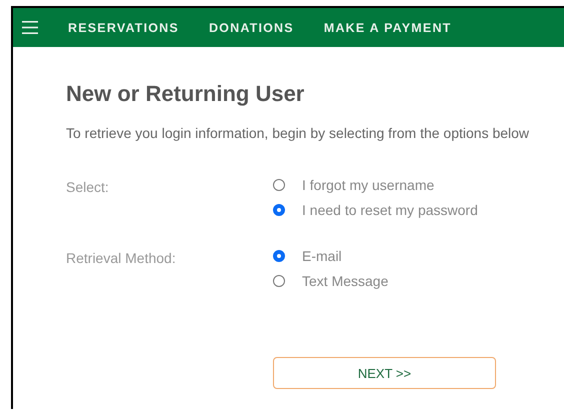 This screenshot has height=411, width=564. What do you see at coordinates (30, 27) in the screenshot?
I see `menu-icon` at bounding box center [30, 27].